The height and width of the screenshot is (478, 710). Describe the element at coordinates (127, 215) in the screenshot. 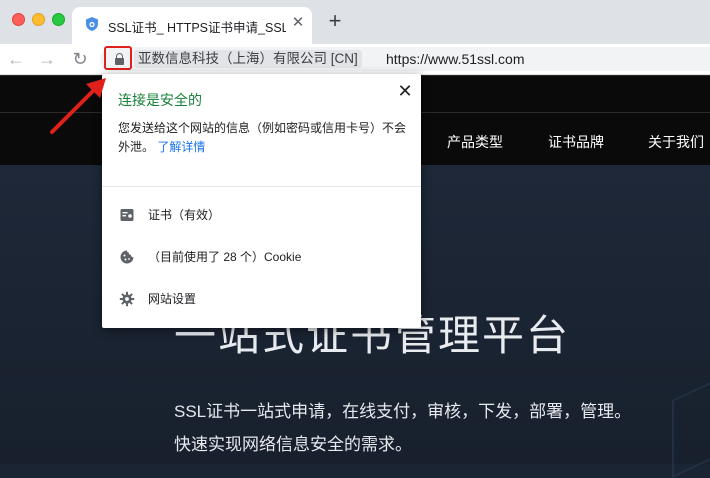

I see `certificate-icon` at that location.